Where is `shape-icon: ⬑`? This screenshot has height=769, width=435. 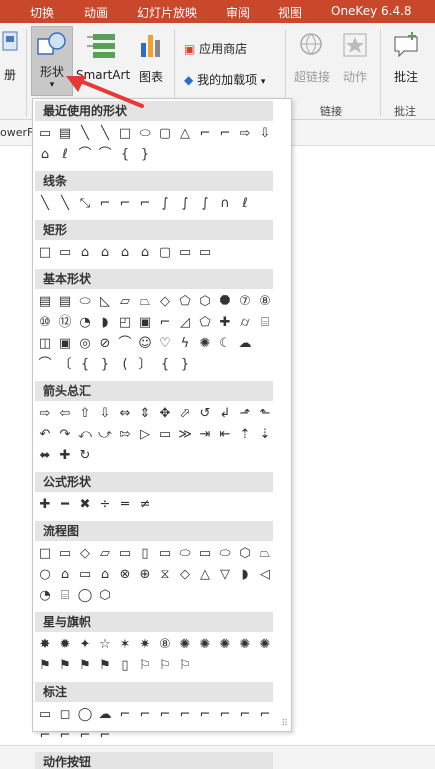
shape-icon: ⬑ is located at coordinates (265, 413).